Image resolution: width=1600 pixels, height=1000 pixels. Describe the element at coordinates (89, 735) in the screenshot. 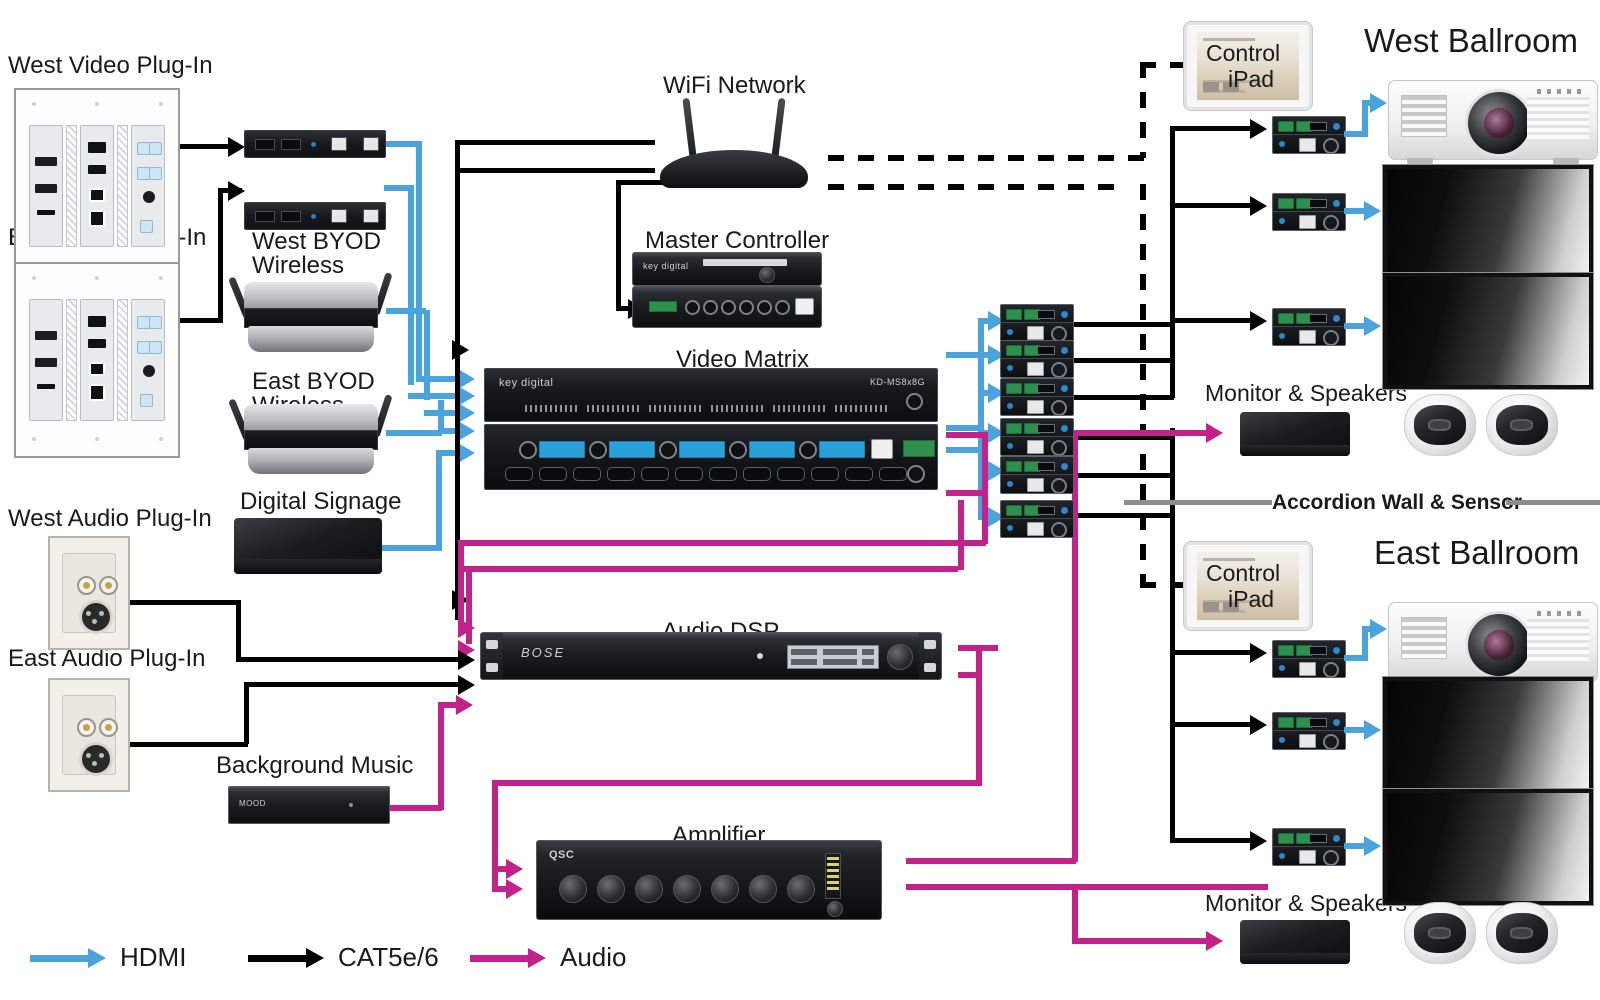

I see `east-audio-plugin-plate` at that location.